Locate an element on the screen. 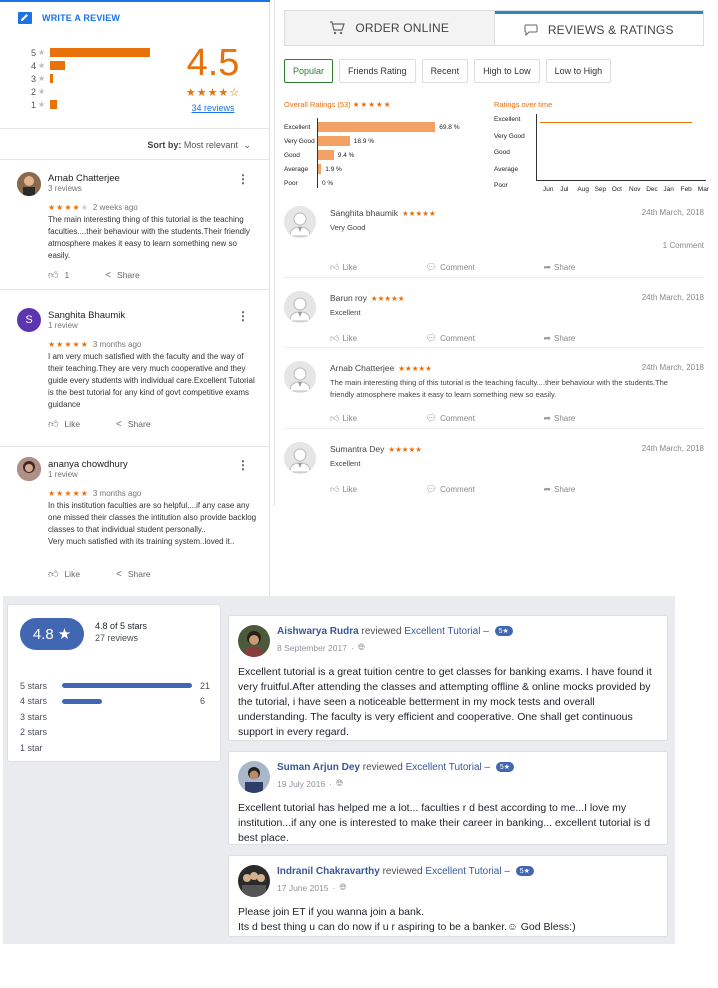  star-icon: ★ is located at coordinates (64, 634).